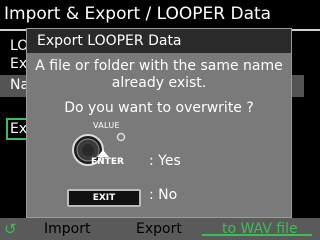 The width and height of the screenshot is (320, 240). What do you see at coordinates (103, 153) in the screenshot?
I see `enter-arrow-icon` at bounding box center [103, 153].